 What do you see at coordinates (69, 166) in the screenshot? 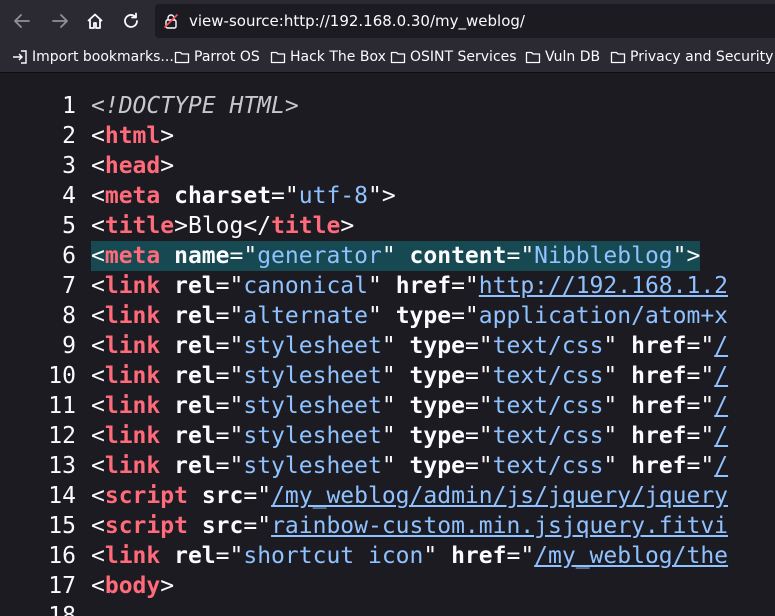
I see `line-number: 3` at bounding box center [69, 166].